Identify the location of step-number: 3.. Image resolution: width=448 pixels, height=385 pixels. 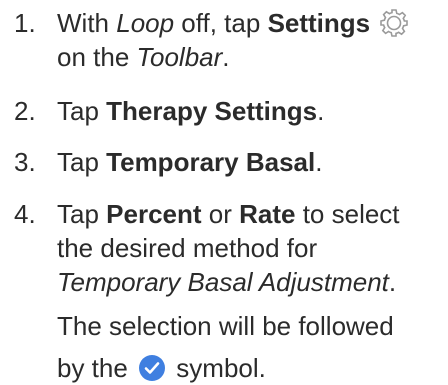
(25, 162).